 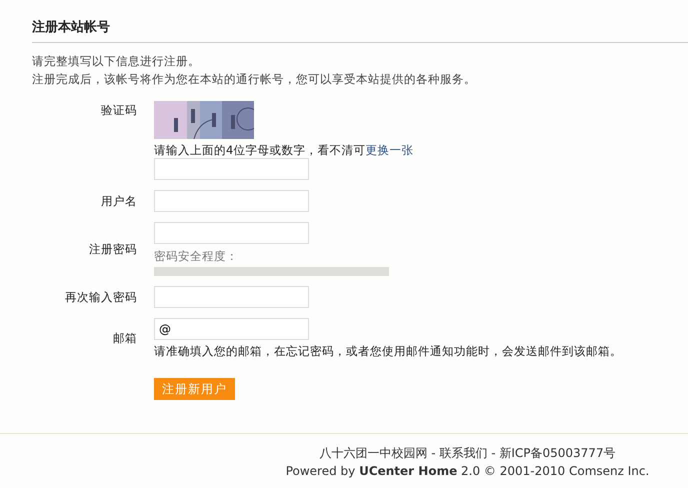 I want to click on password-input, so click(x=231, y=233).